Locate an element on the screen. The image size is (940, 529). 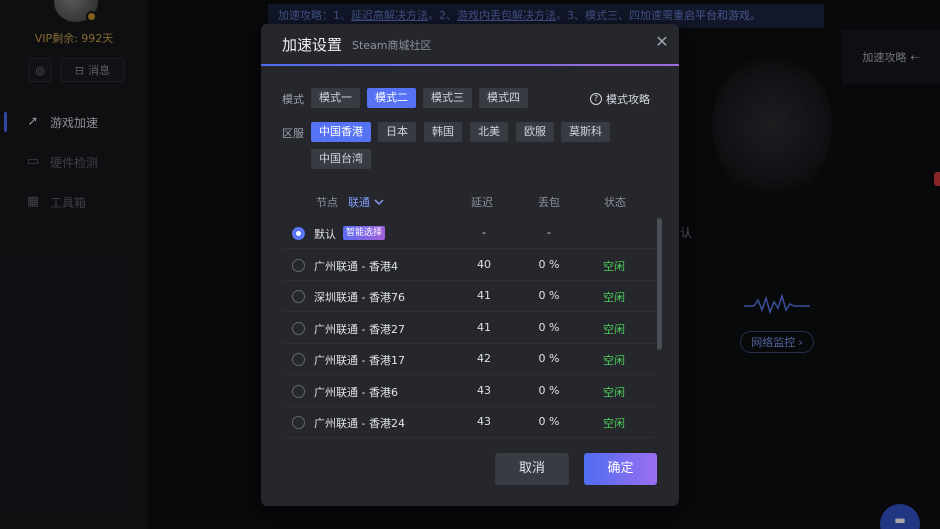
cancel-button: 取消 is located at coordinates (532, 469).